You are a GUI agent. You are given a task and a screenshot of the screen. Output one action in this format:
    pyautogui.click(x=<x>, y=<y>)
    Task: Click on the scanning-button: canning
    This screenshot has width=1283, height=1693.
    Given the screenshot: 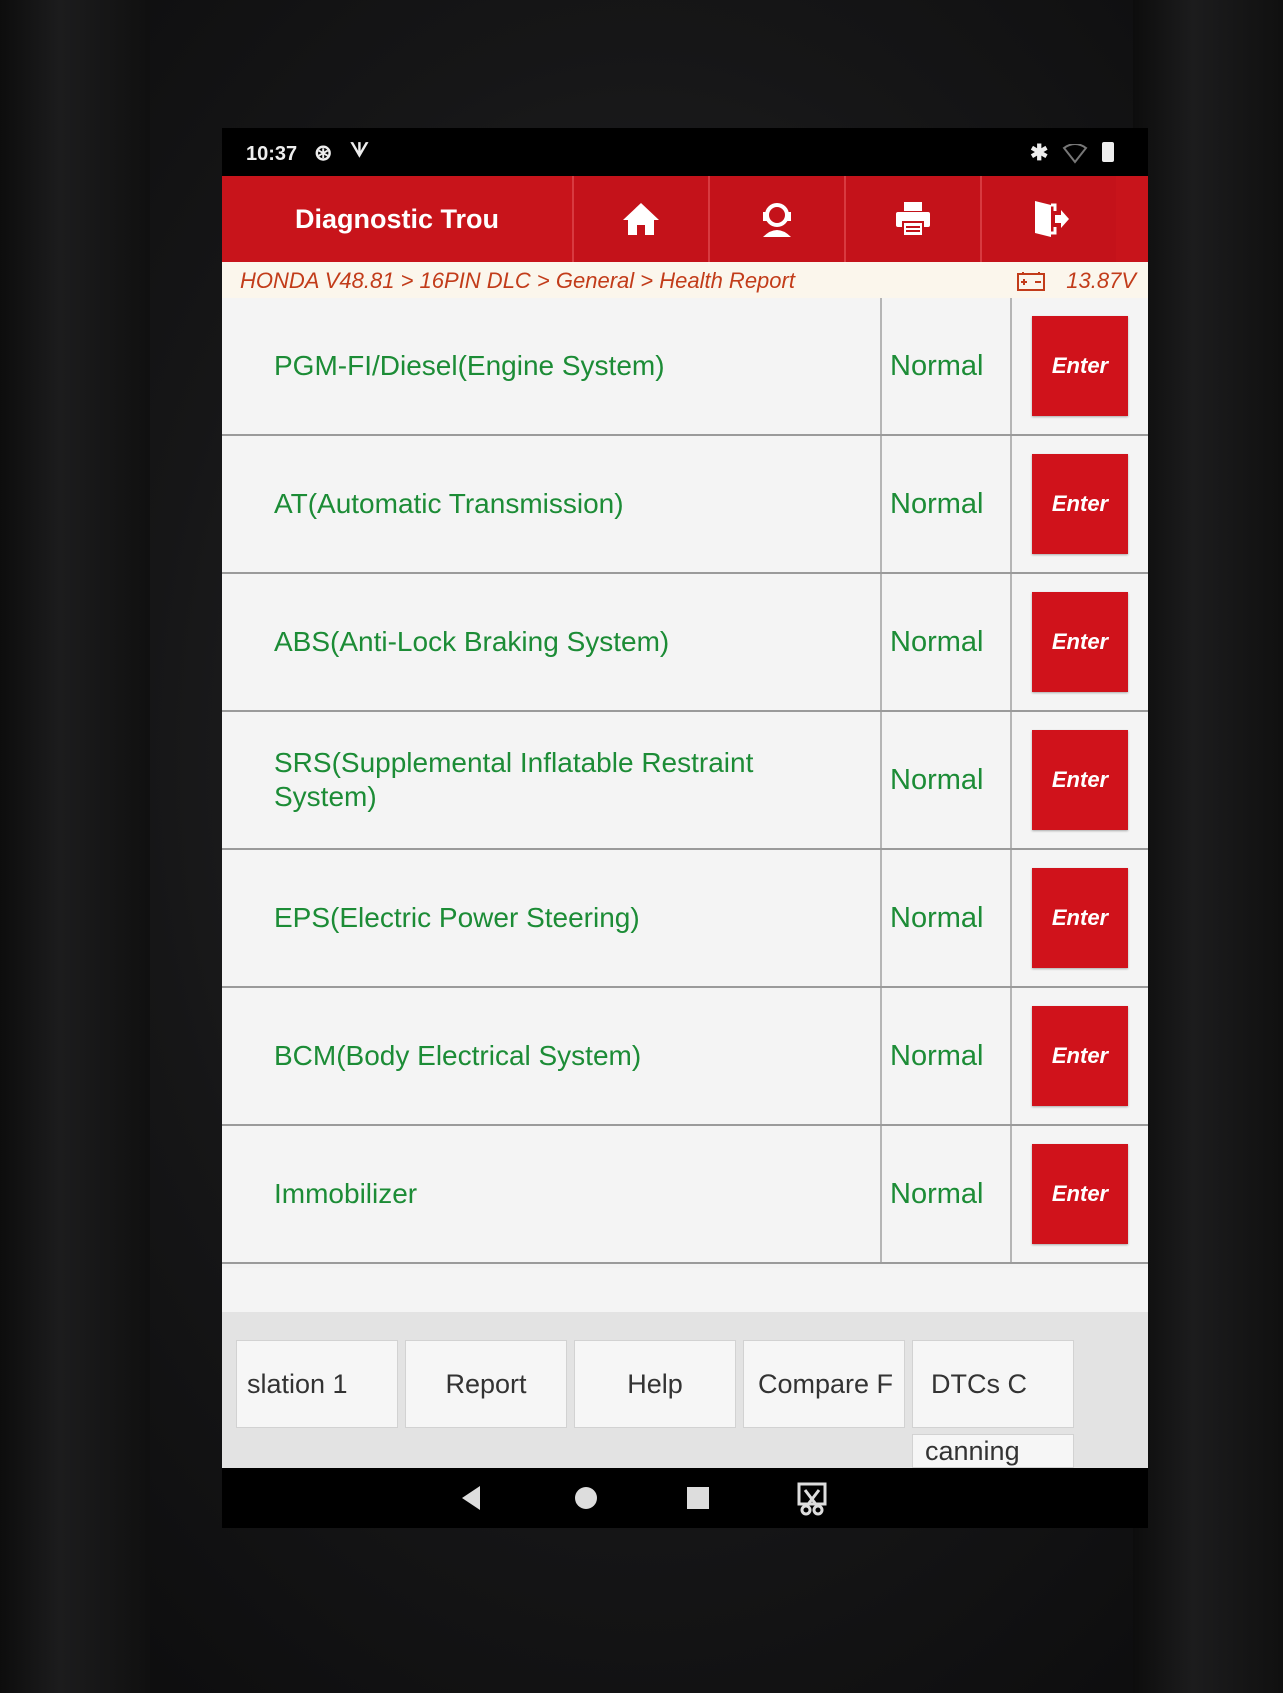 What is the action you would take?
    pyautogui.click(x=993, y=1451)
    